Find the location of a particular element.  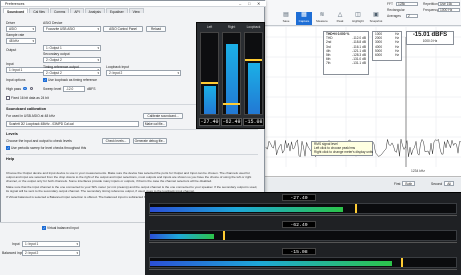

thd-row-label: 7th is located at coordinates (328, 63).